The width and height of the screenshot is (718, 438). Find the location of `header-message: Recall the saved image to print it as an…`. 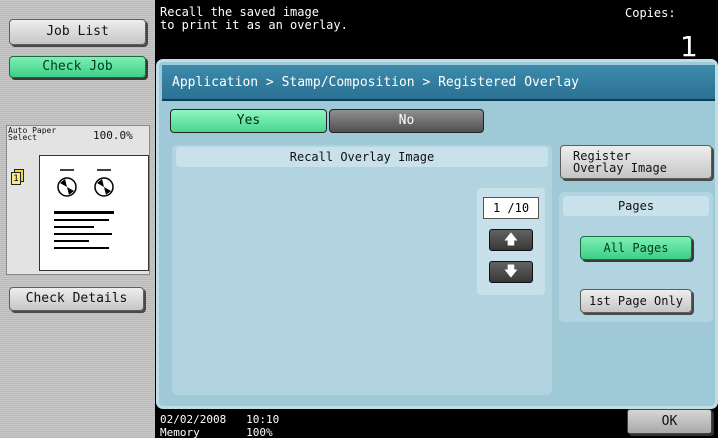

header-message: Recall the saved image to print it as an… is located at coordinates (254, 18).